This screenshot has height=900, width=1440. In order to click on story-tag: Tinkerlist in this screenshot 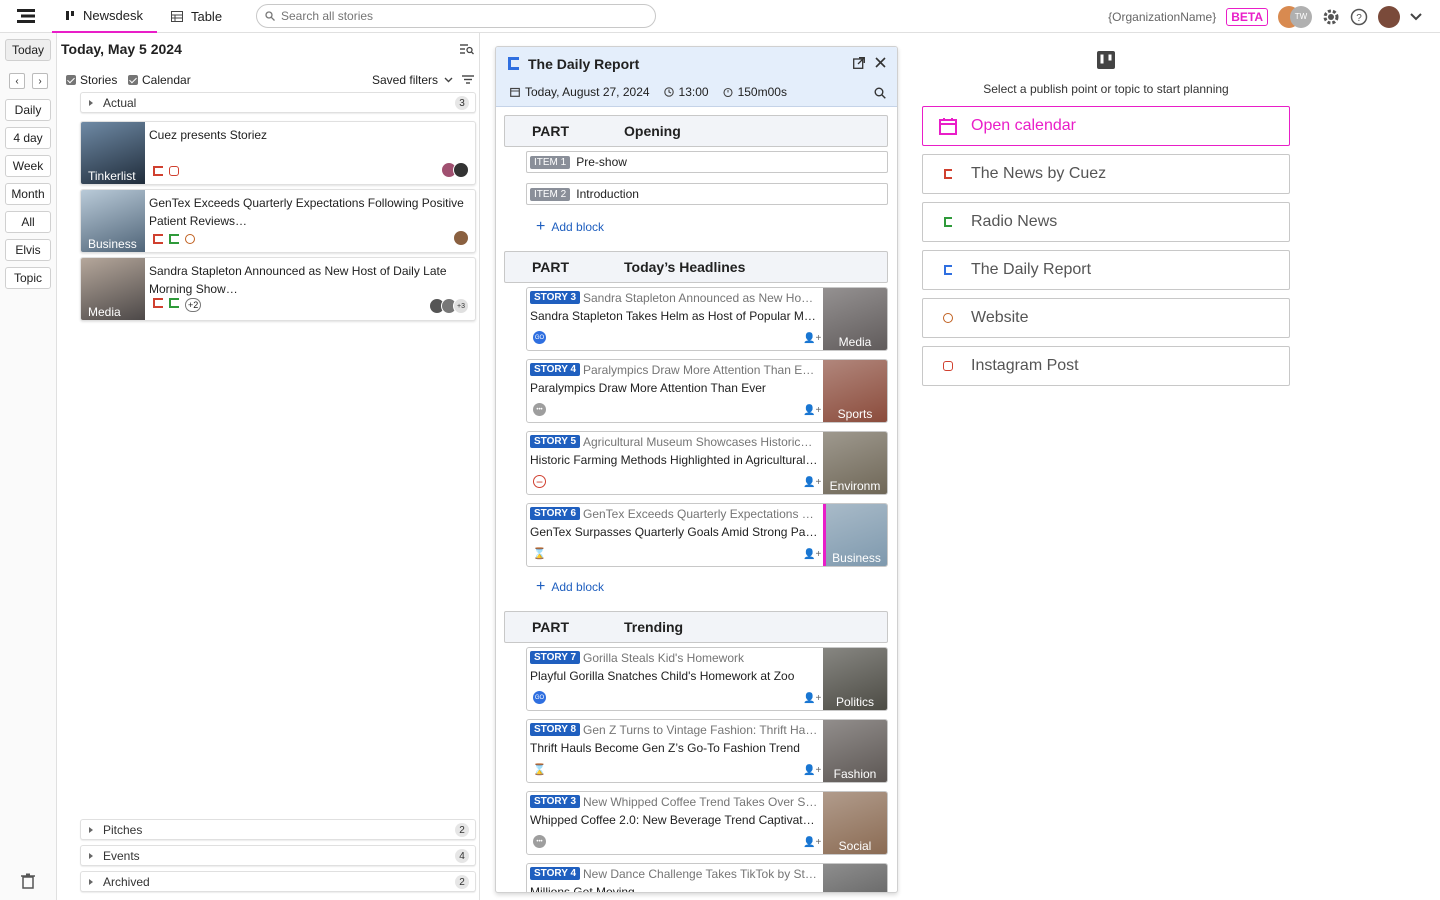, I will do `click(112, 176)`.